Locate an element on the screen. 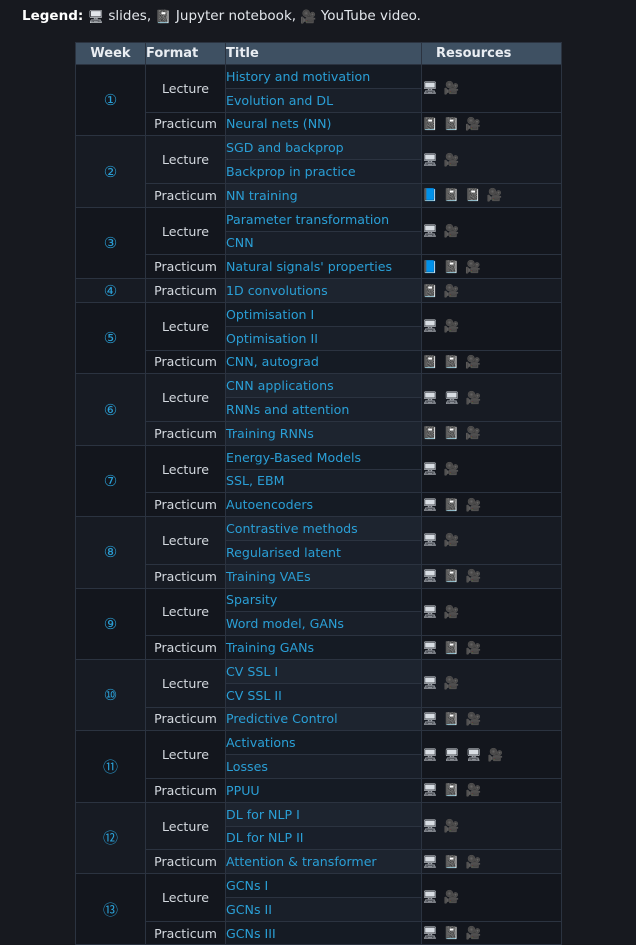 This screenshot has height=945, width=636. title-link: Contrastive methods is located at coordinates (292, 528).